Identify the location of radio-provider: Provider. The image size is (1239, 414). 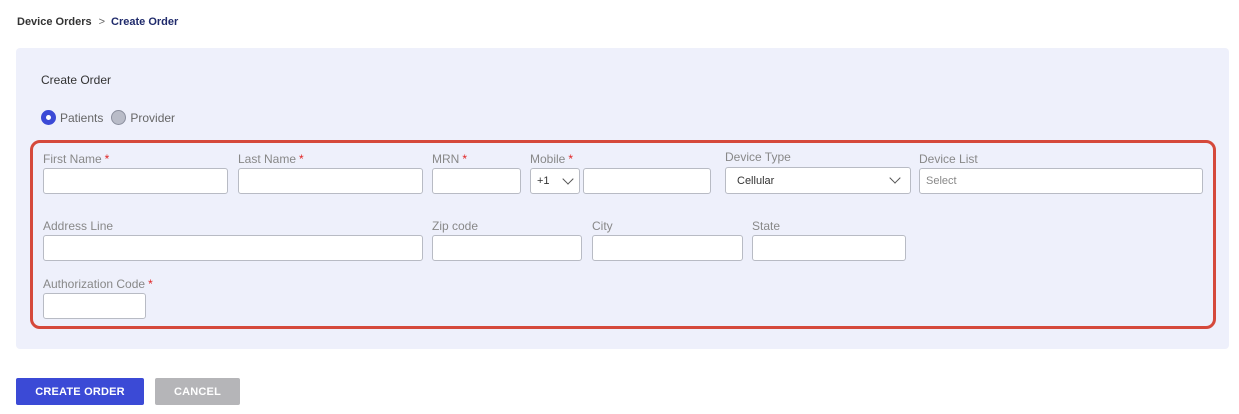
(143, 117).